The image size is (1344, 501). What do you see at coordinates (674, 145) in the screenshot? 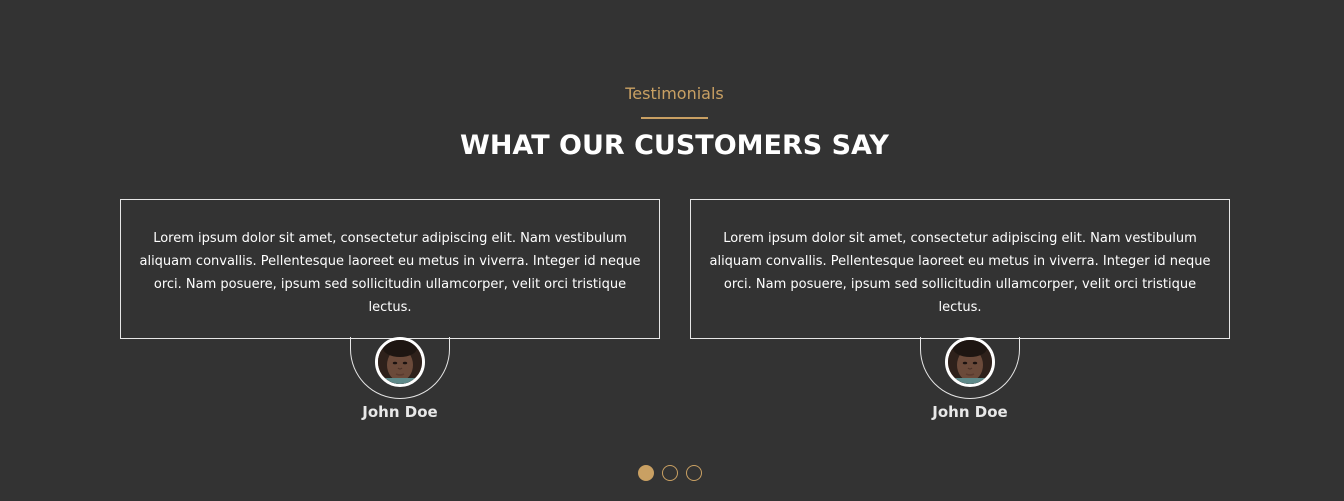
I see `section-heading: WHAT OUR CUSTOMERS SAY` at bounding box center [674, 145].